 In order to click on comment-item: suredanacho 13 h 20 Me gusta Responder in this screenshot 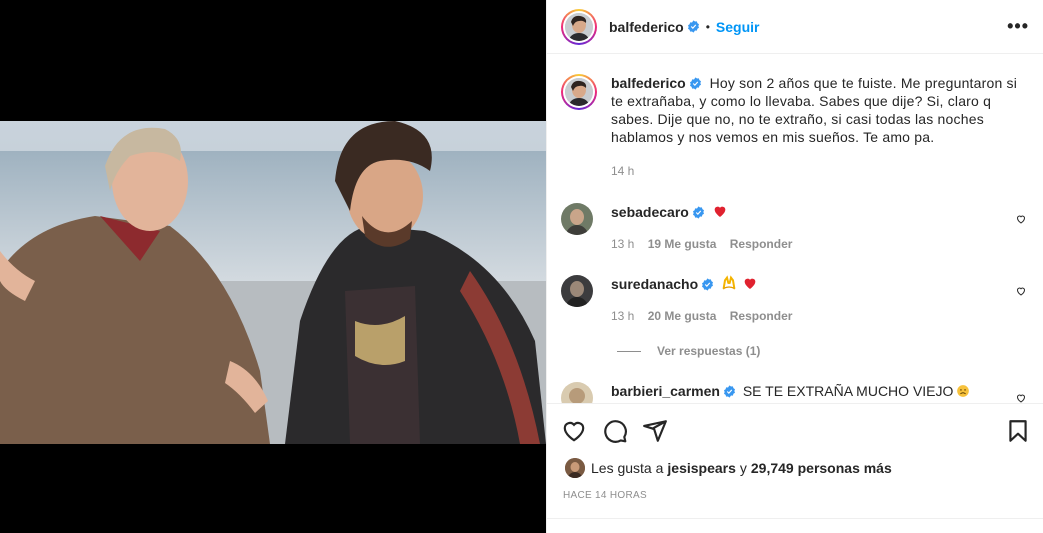, I will do `click(796, 300)`.